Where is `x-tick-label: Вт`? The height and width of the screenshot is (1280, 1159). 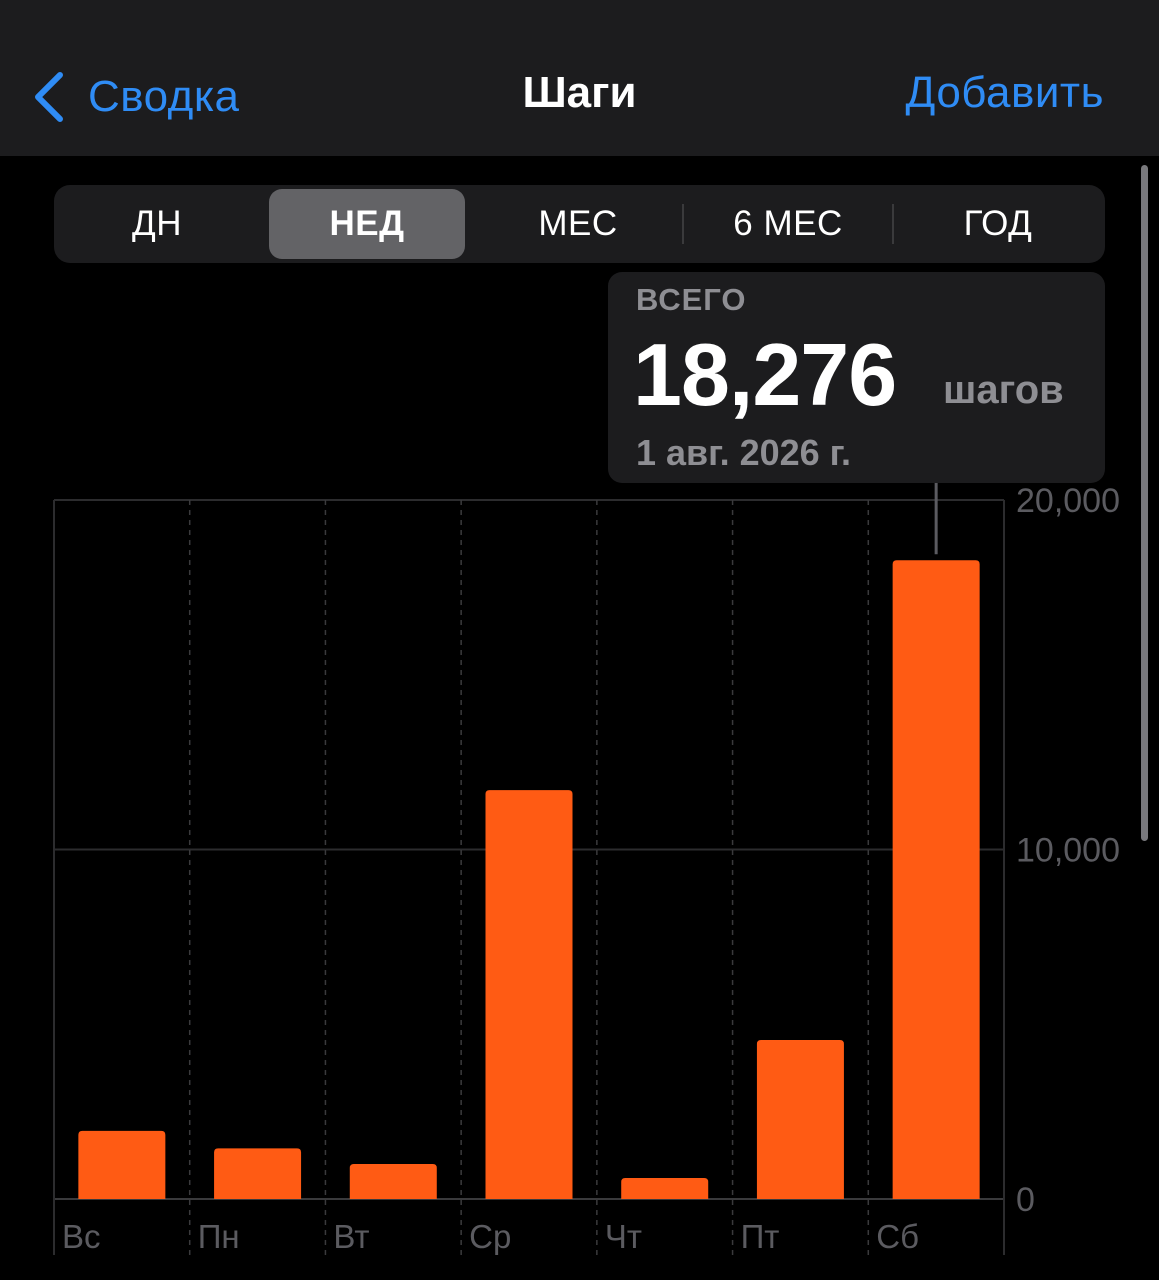 x-tick-label: Вт is located at coordinates (351, 1236).